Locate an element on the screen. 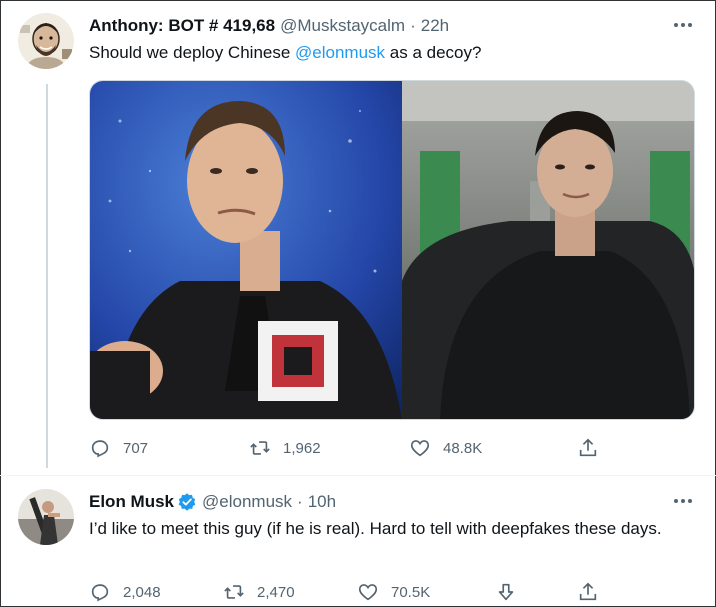 The height and width of the screenshot is (607, 716). like-count: 70.5K is located at coordinates (411, 592).